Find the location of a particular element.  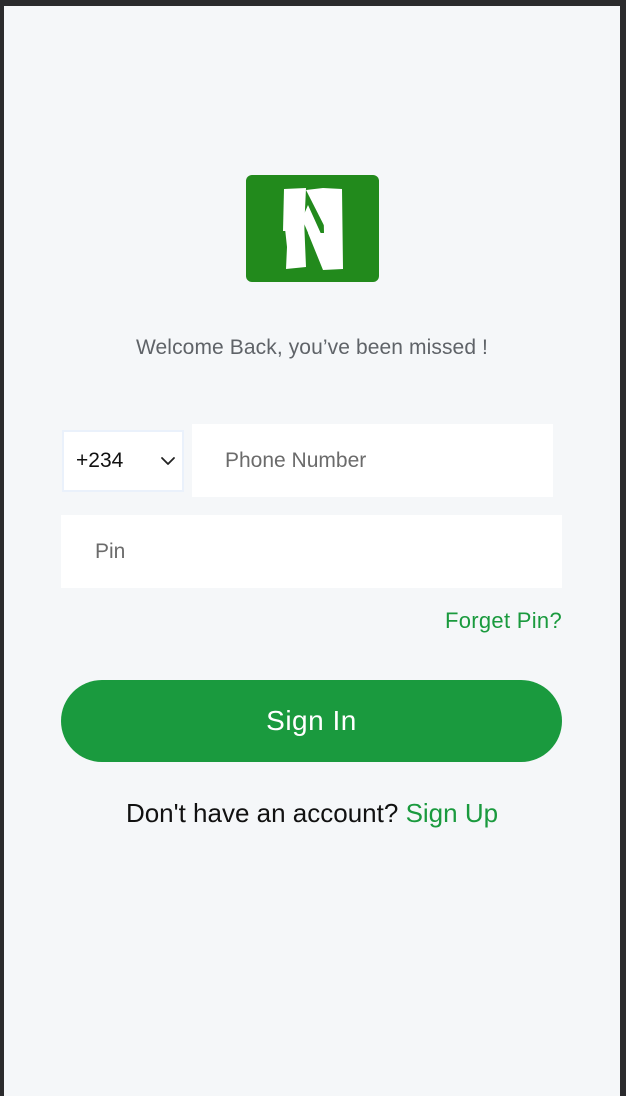

pin-input is located at coordinates (311, 551).